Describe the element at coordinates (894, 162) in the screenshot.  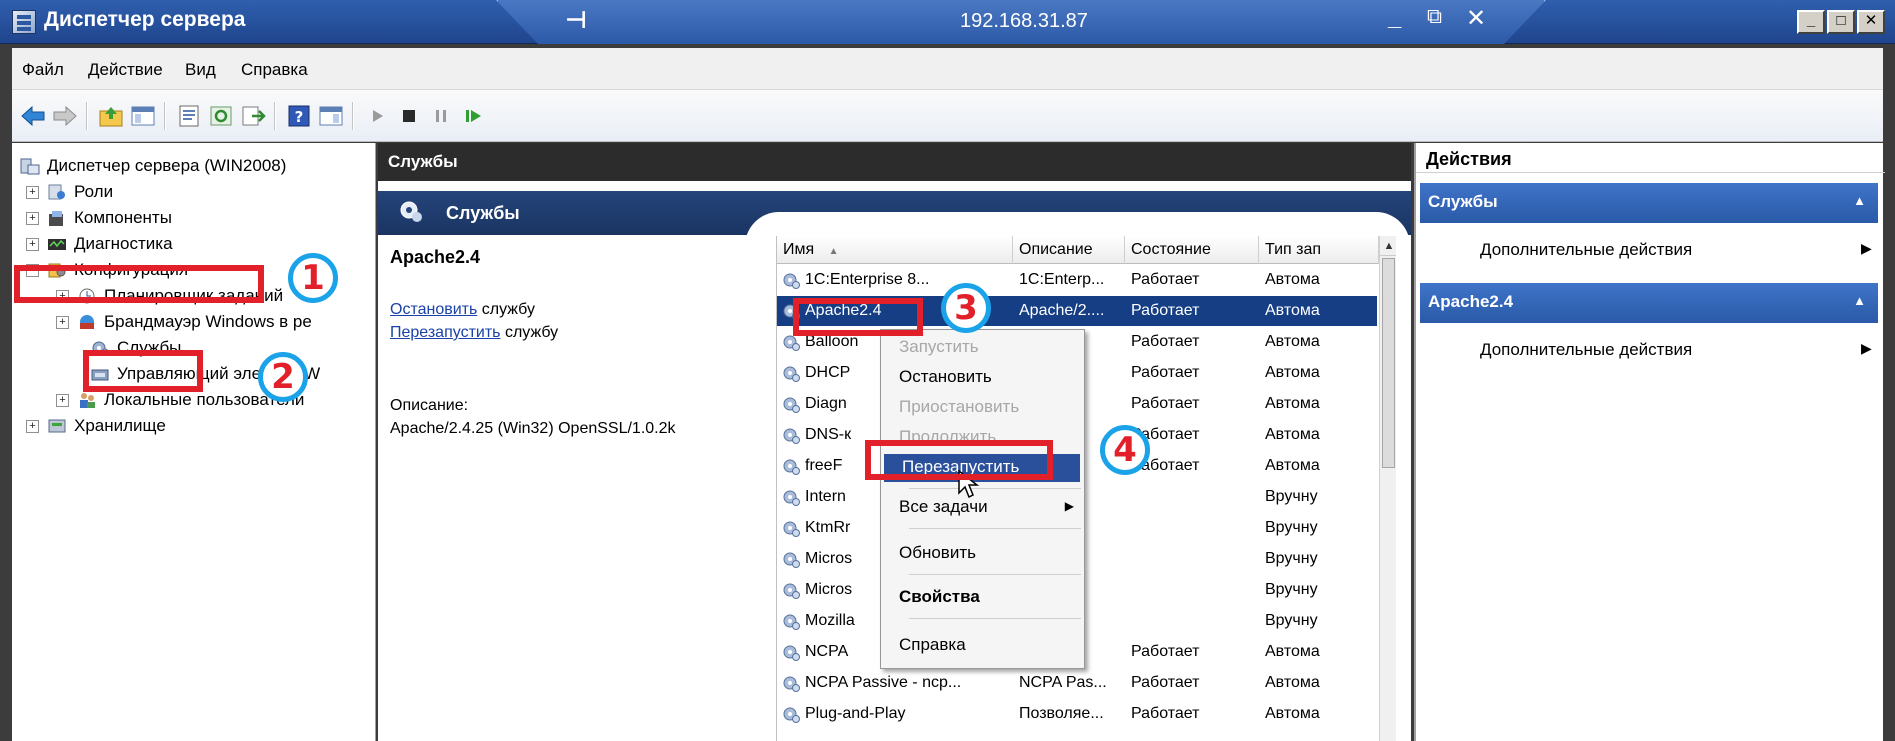
I see `details-header: Службы` at that location.